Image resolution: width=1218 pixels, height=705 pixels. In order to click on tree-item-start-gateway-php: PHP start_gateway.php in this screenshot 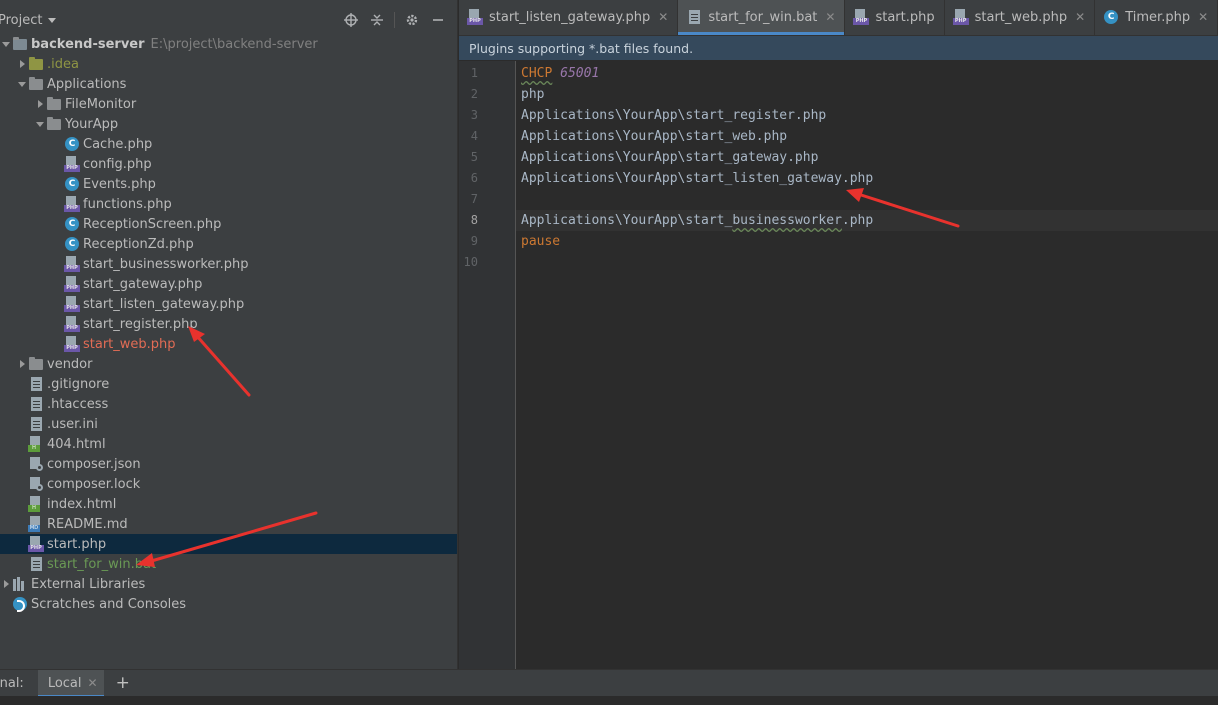, I will do `click(228, 284)`.